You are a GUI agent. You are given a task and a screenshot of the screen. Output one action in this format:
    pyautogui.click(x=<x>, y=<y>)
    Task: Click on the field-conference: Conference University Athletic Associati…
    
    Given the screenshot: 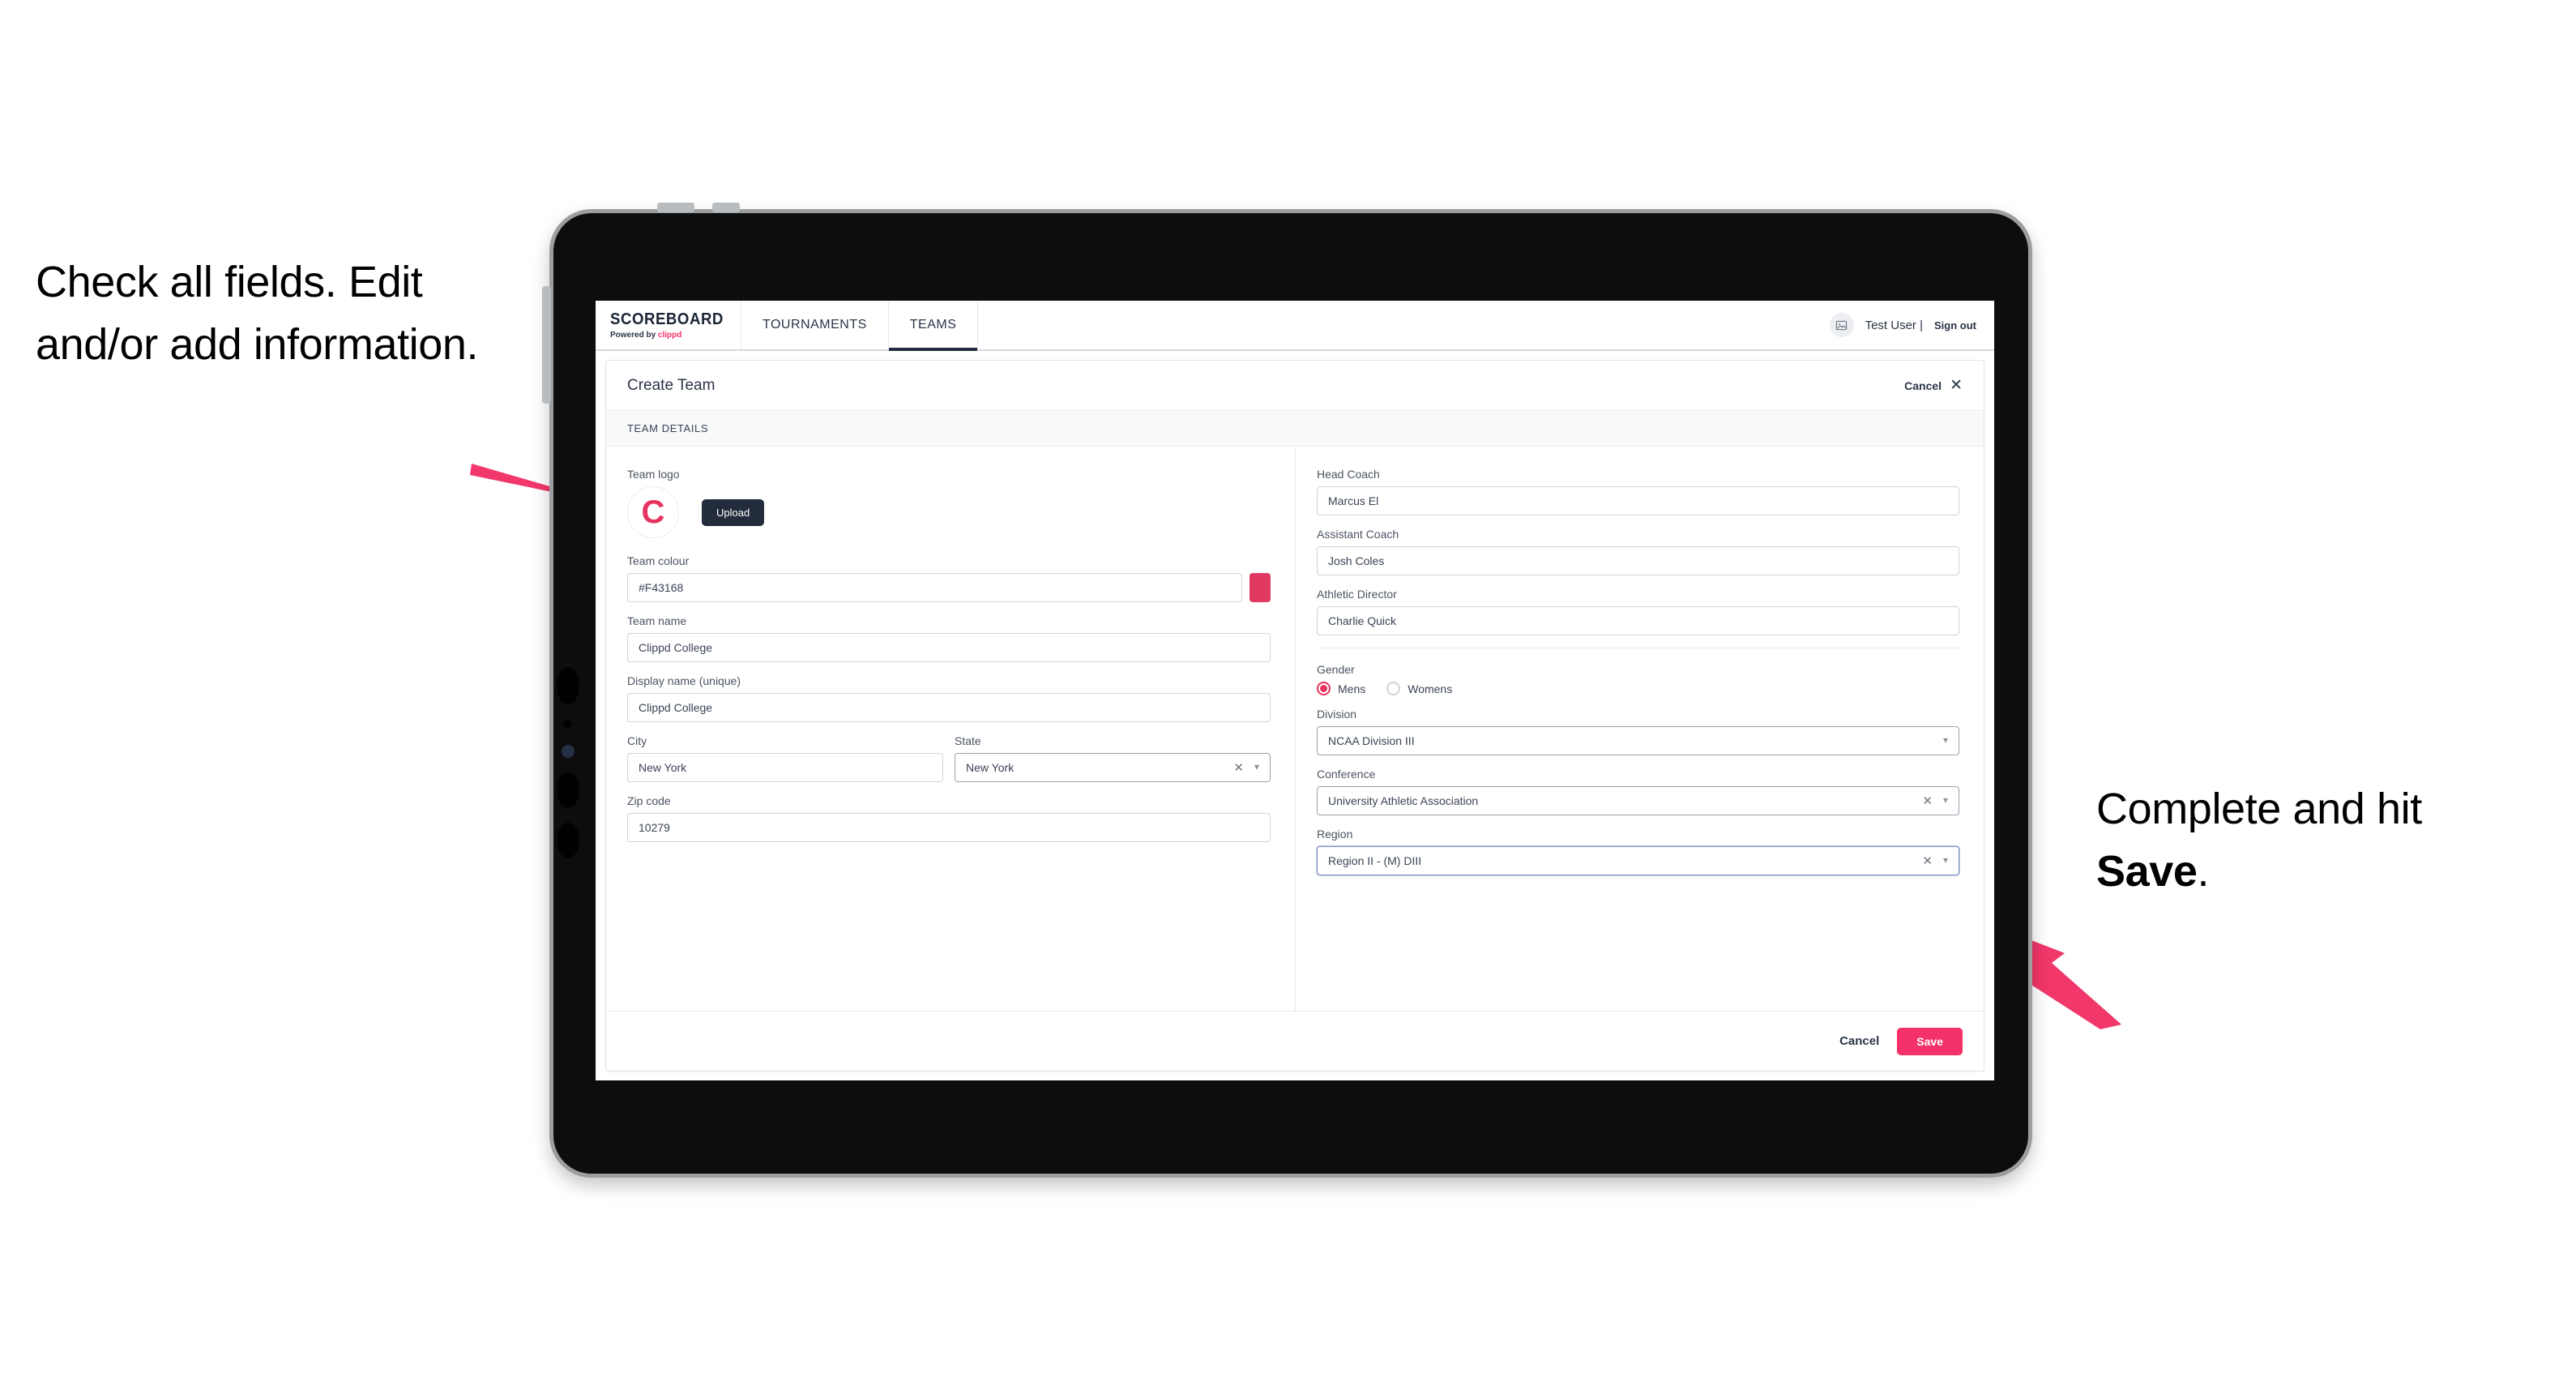 What is the action you would take?
    pyautogui.click(x=1638, y=791)
    